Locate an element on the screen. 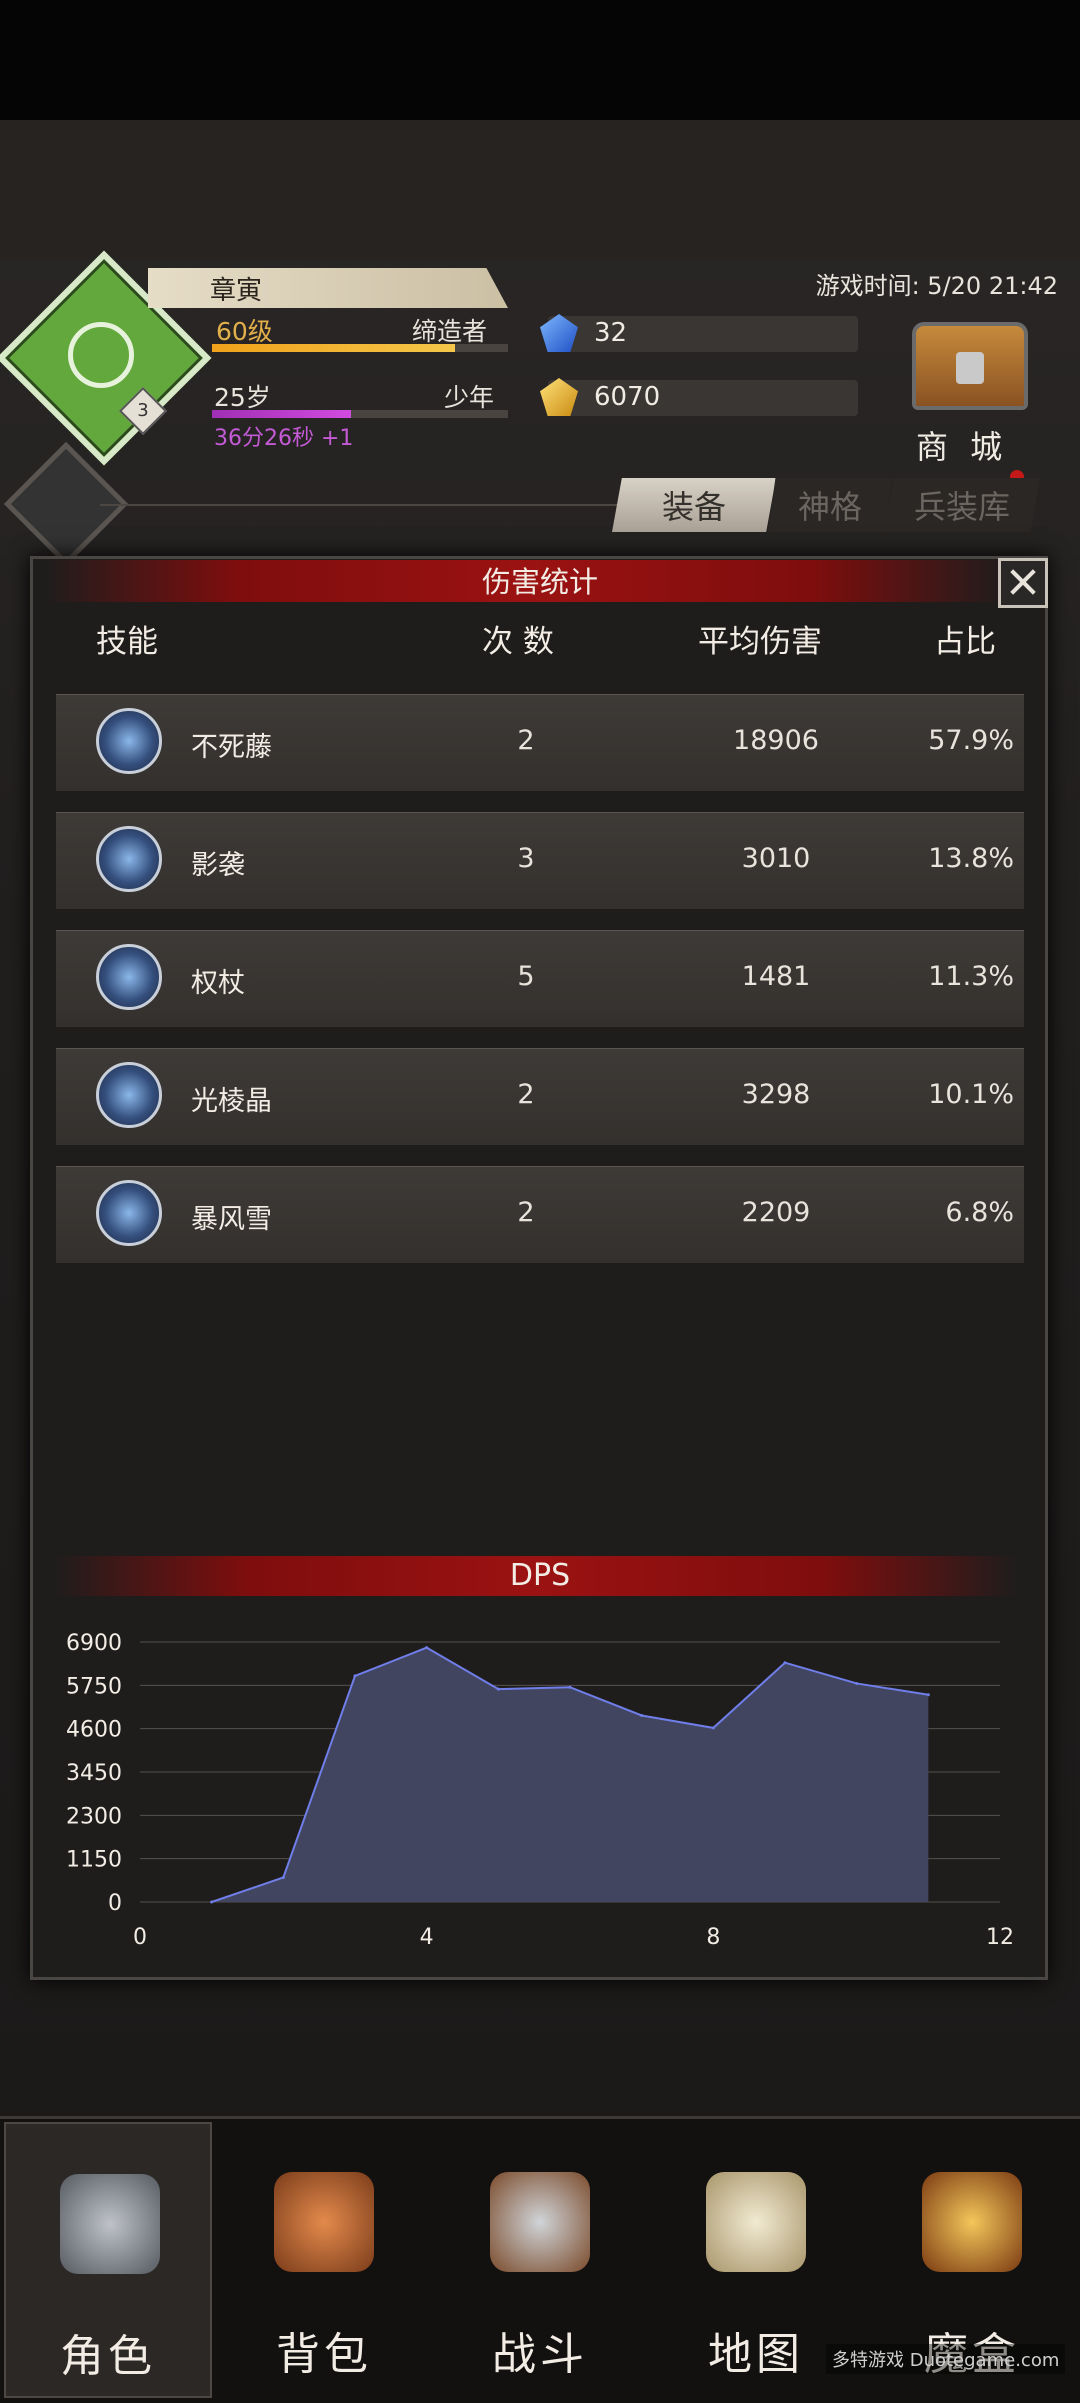 This screenshot has height=2403, width=1080. player-name: 章寅 is located at coordinates (236, 291).